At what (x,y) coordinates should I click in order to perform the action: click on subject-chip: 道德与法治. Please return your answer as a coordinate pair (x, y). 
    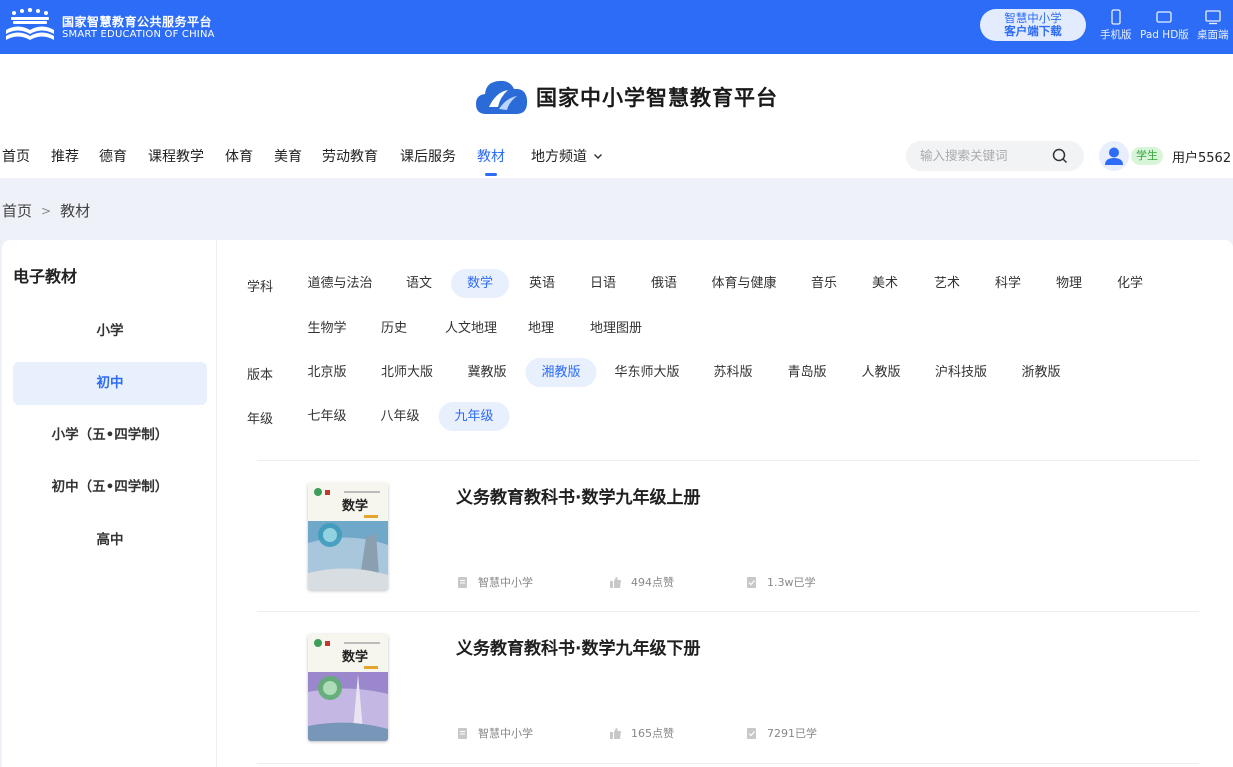
    Looking at the image, I should click on (339, 283).